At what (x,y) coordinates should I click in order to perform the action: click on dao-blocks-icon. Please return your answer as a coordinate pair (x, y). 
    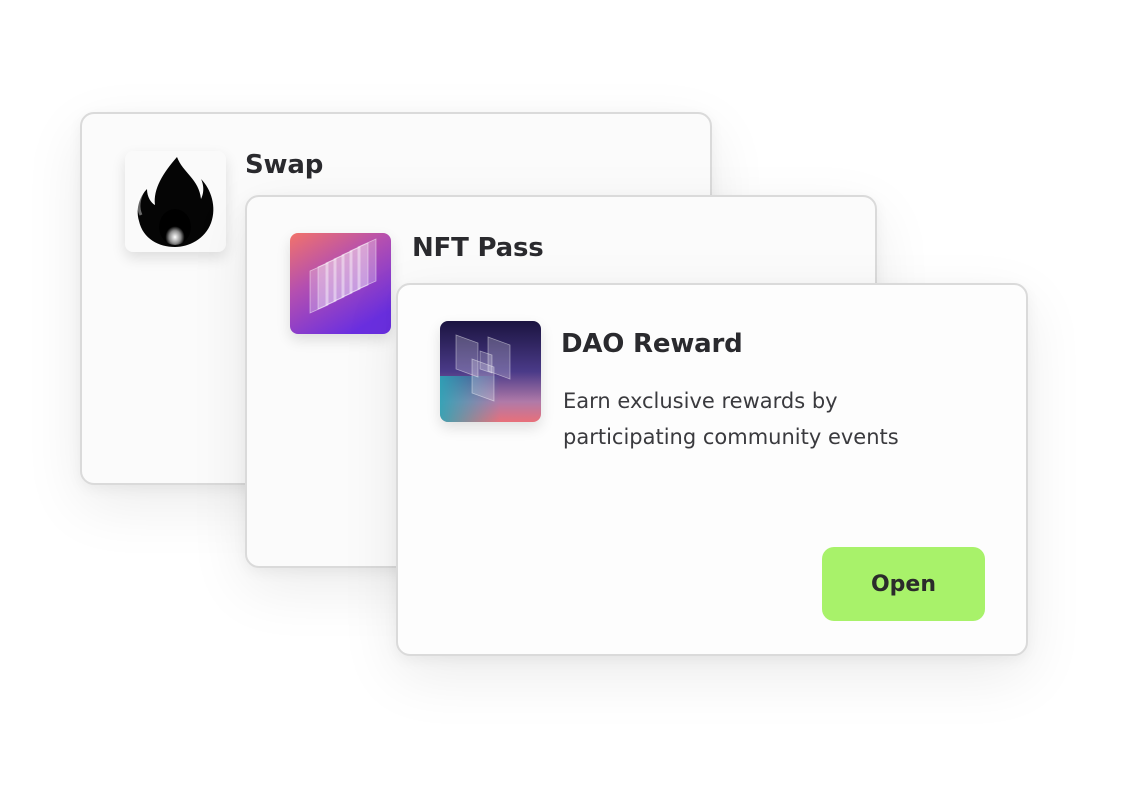
    Looking at the image, I should click on (490, 371).